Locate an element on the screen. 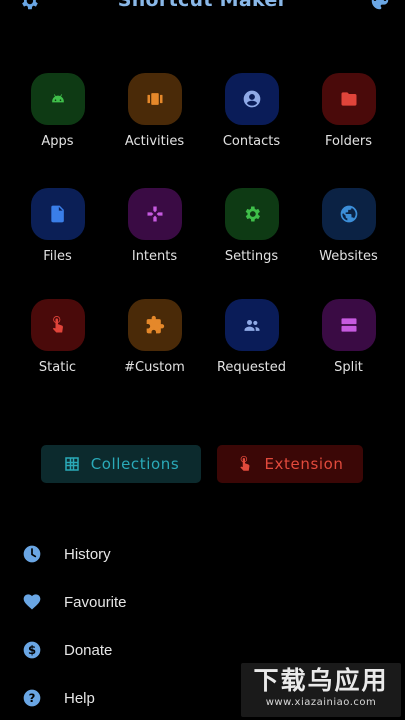 The image size is (405, 720). contacts-tile is located at coordinates (251, 99).